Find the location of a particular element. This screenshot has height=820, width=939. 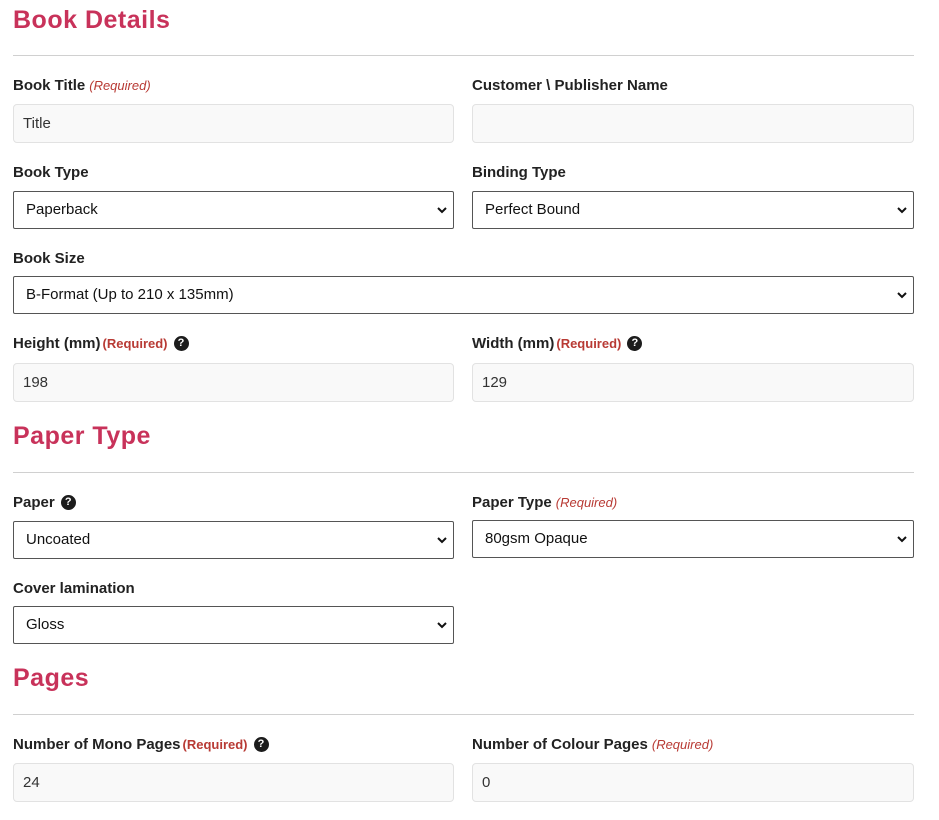

paper-type-value: 80gsm Opaque is located at coordinates (536, 538).